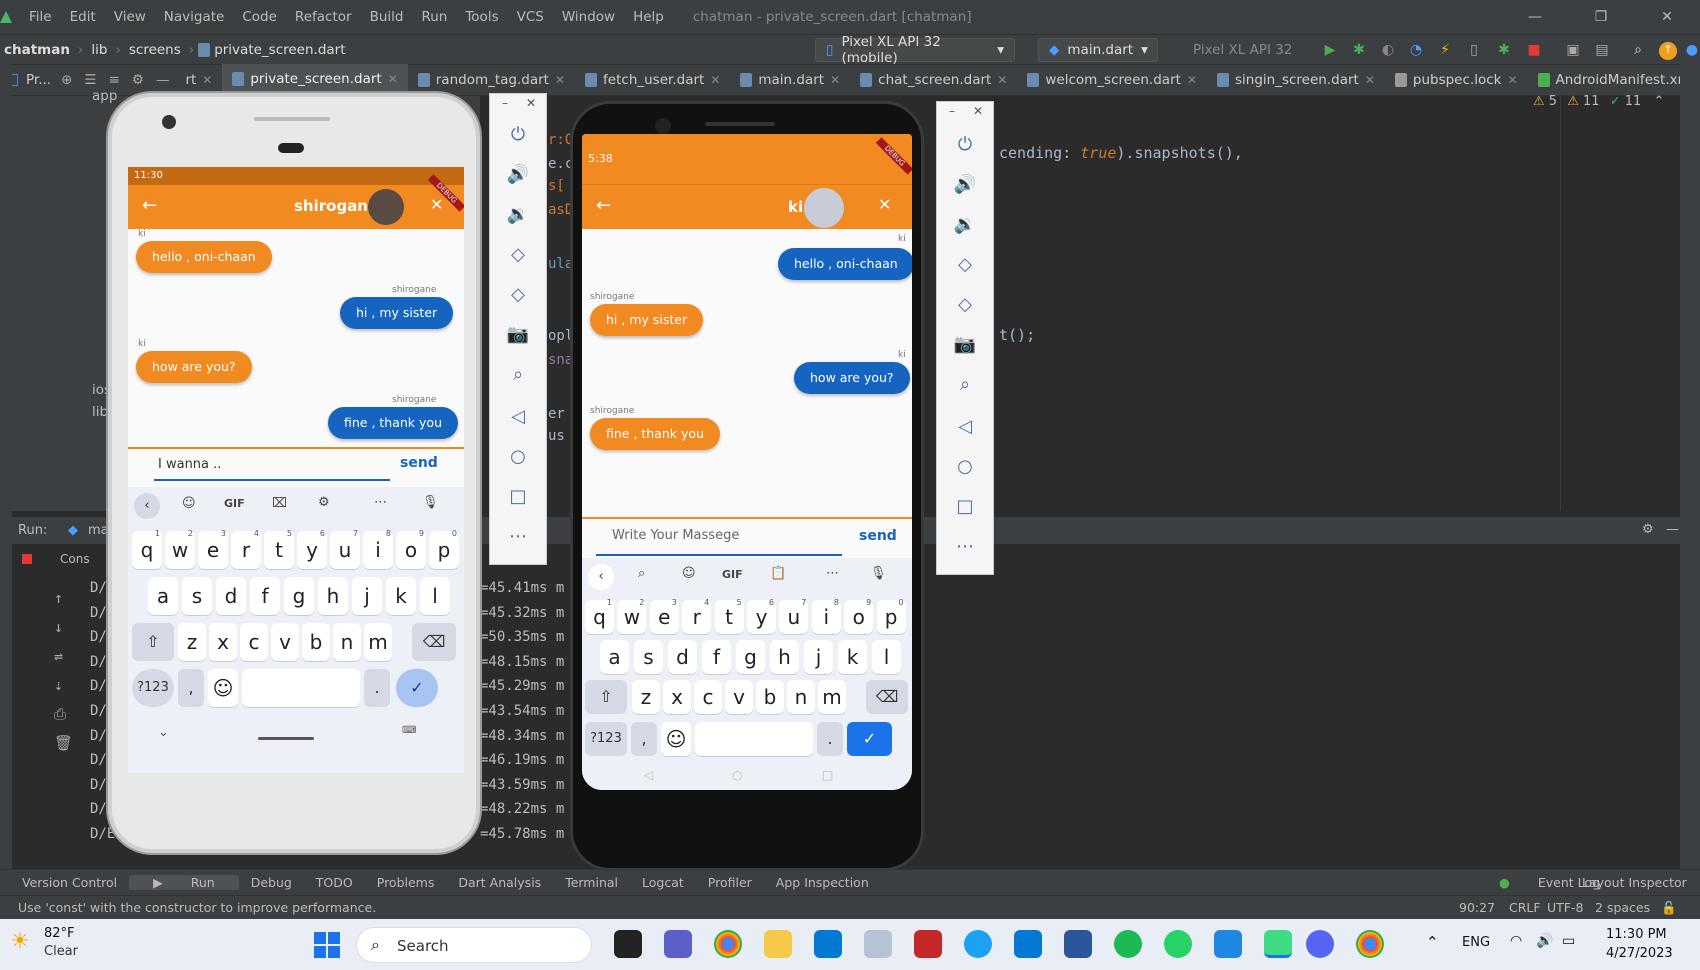 This screenshot has width=1700, height=970. What do you see at coordinates (1296, 80) in the screenshot?
I see `tab-singin-screen: singin_screen.dart ✕` at bounding box center [1296, 80].